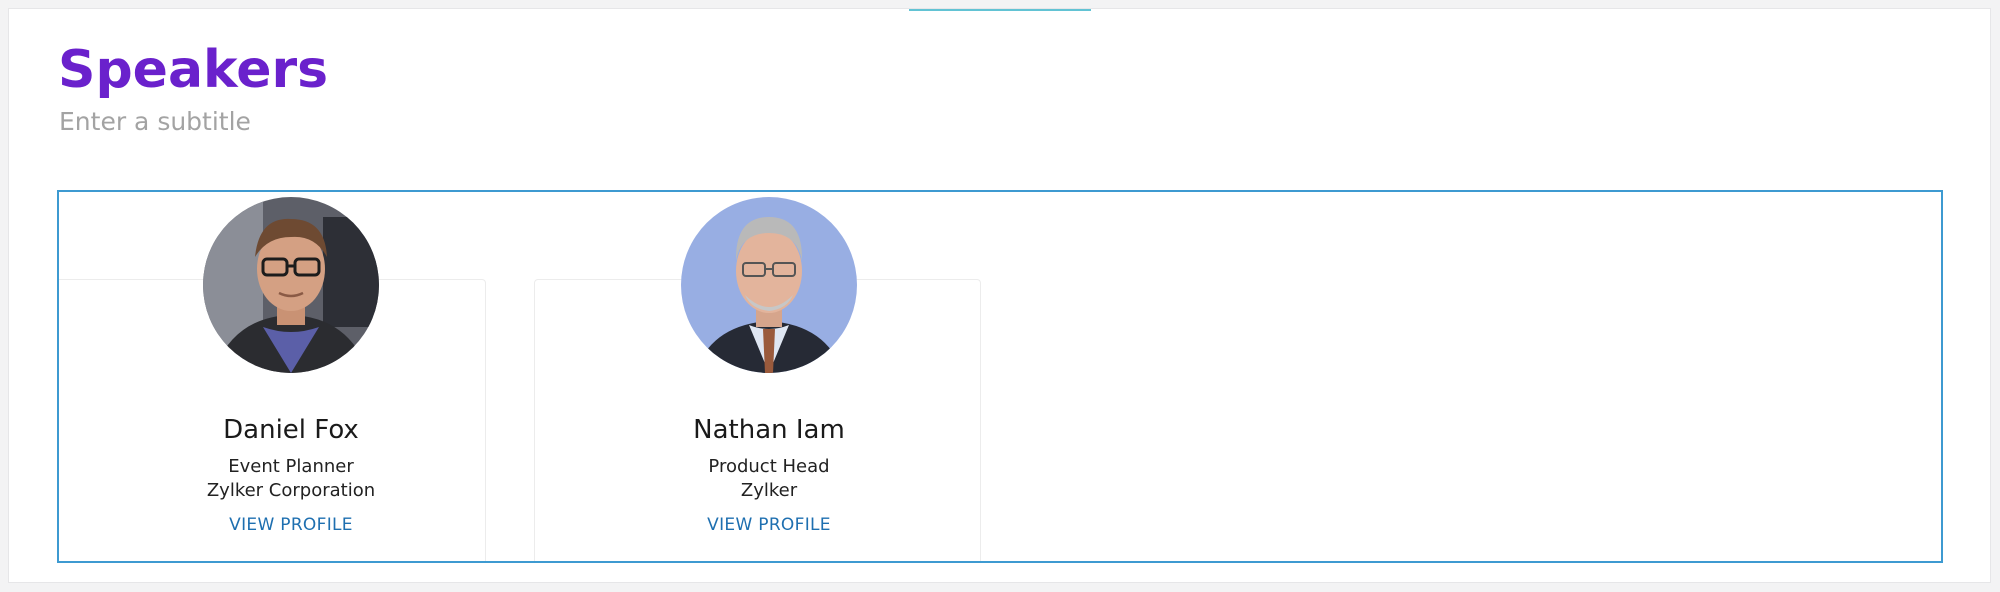 The image size is (2000, 592). Describe the element at coordinates (769, 430) in the screenshot. I see `speaker-name: Nathan Iam` at that location.